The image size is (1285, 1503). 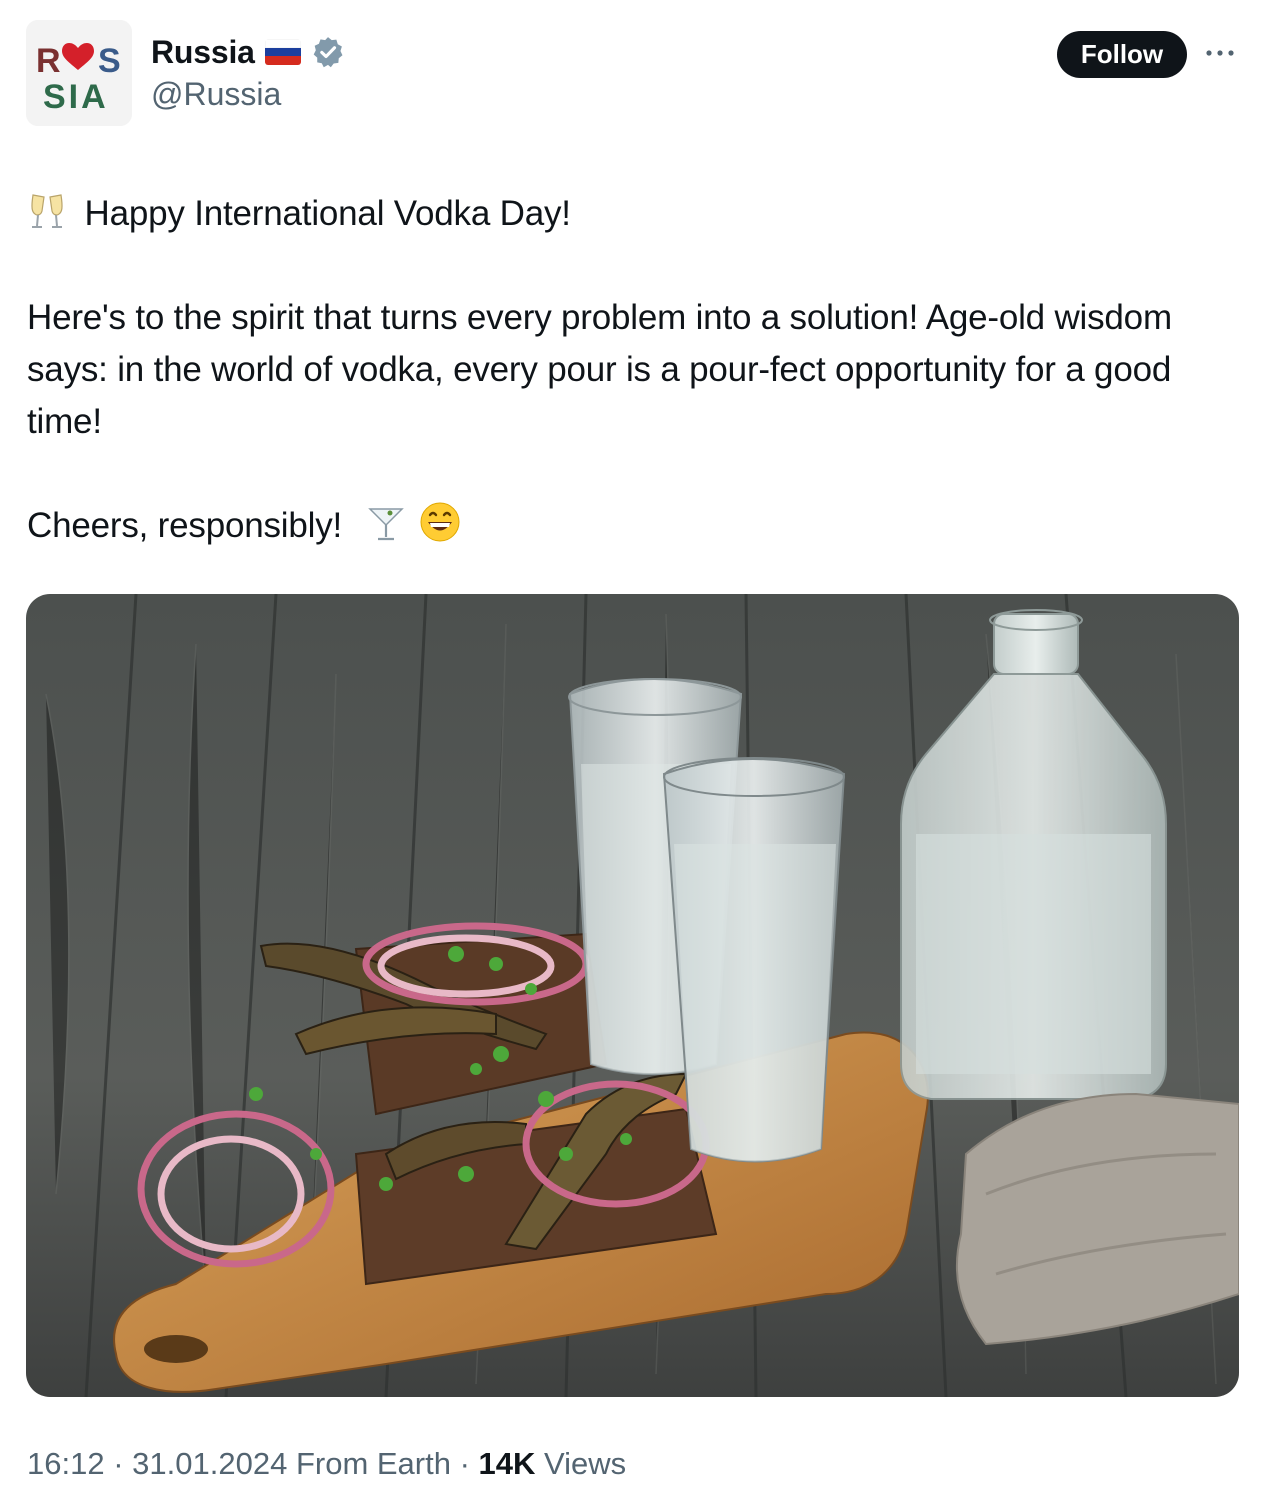 I want to click on verified-badge-icon, so click(x=328, y=52).